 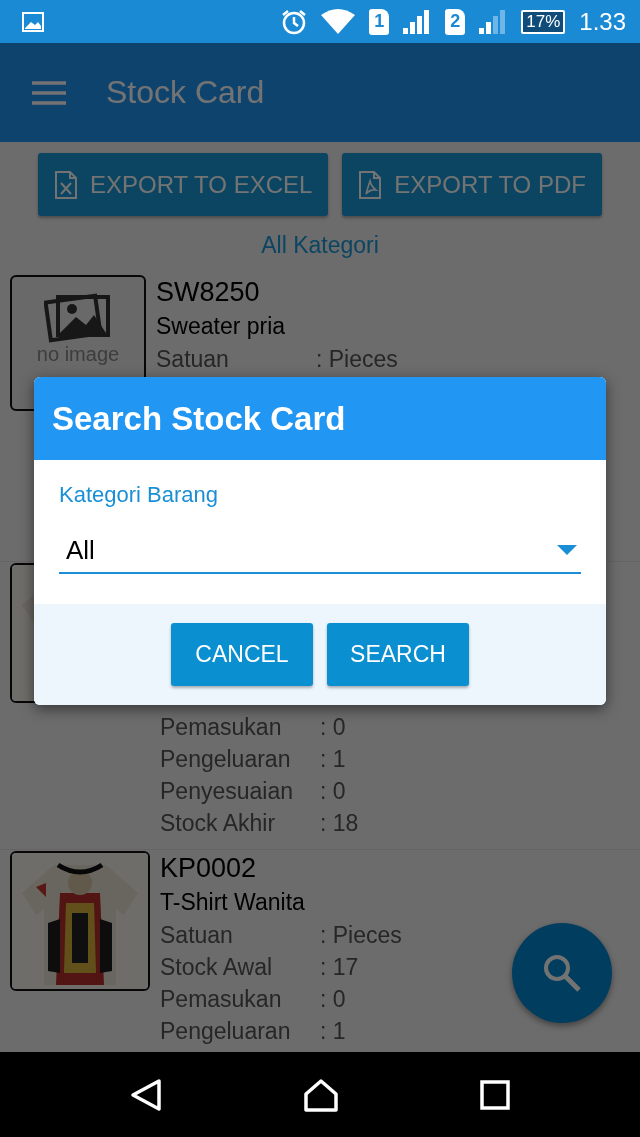 What do you see at coordinates (494, 1094) in the screenshot?
I see `recents-icon` at bounding box center [494, 1094].